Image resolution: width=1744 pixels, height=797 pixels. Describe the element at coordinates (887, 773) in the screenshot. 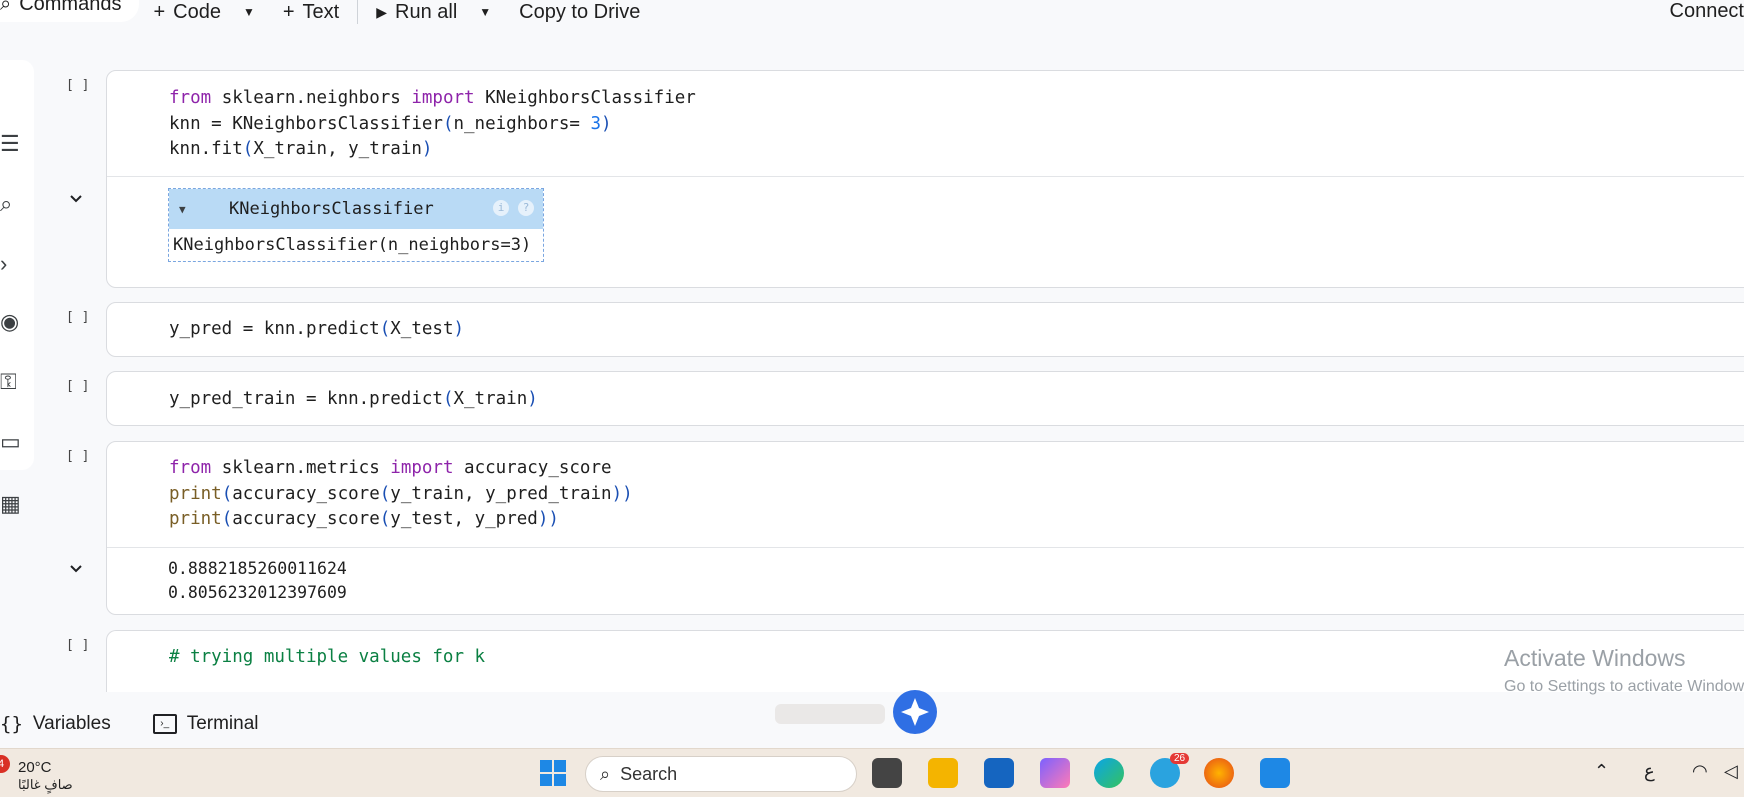

I see `task-view-icon` at that location.